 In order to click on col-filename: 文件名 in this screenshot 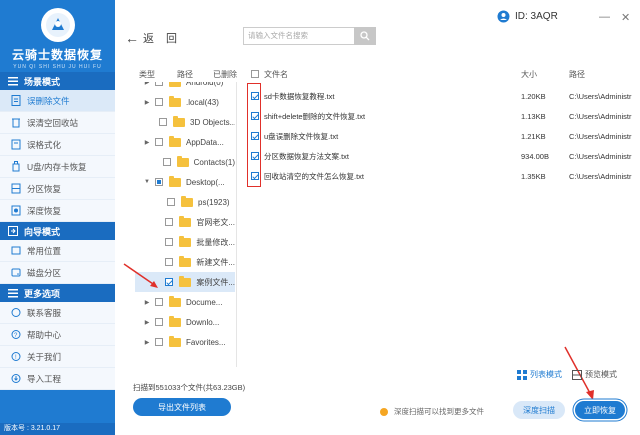, I will do `click(276, 74)`.